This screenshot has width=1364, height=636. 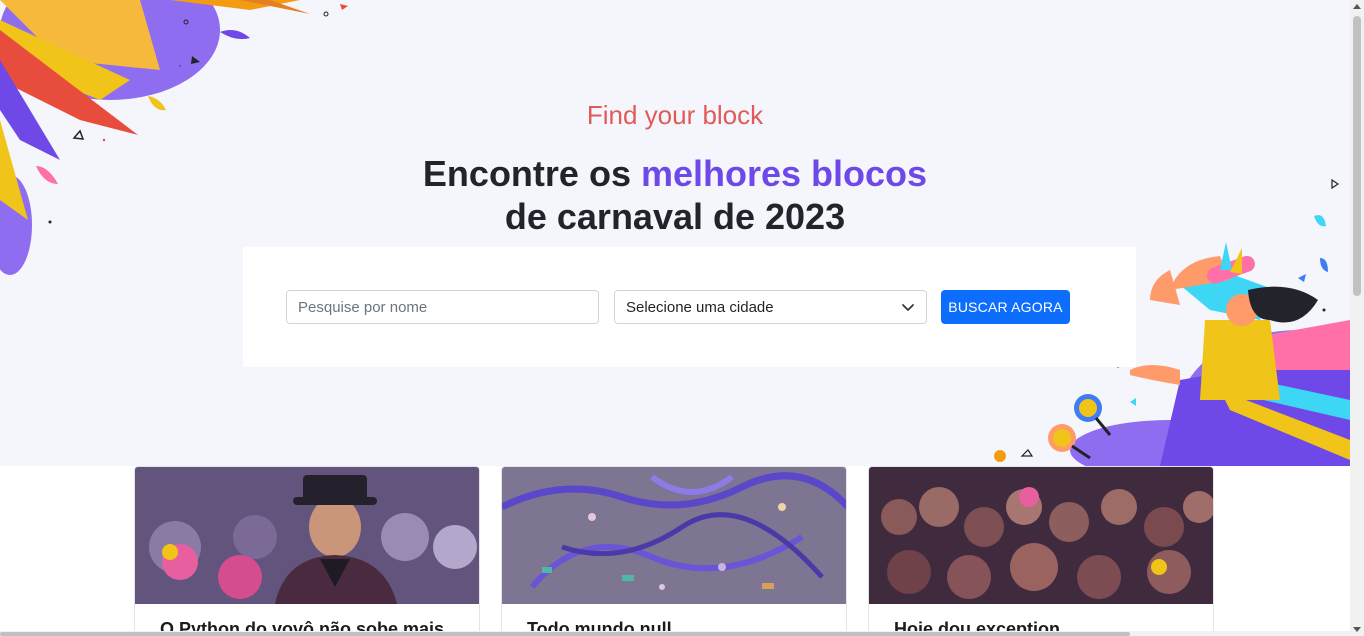 I want to click on scroll-up-icon, so click(x=1357, y=6).